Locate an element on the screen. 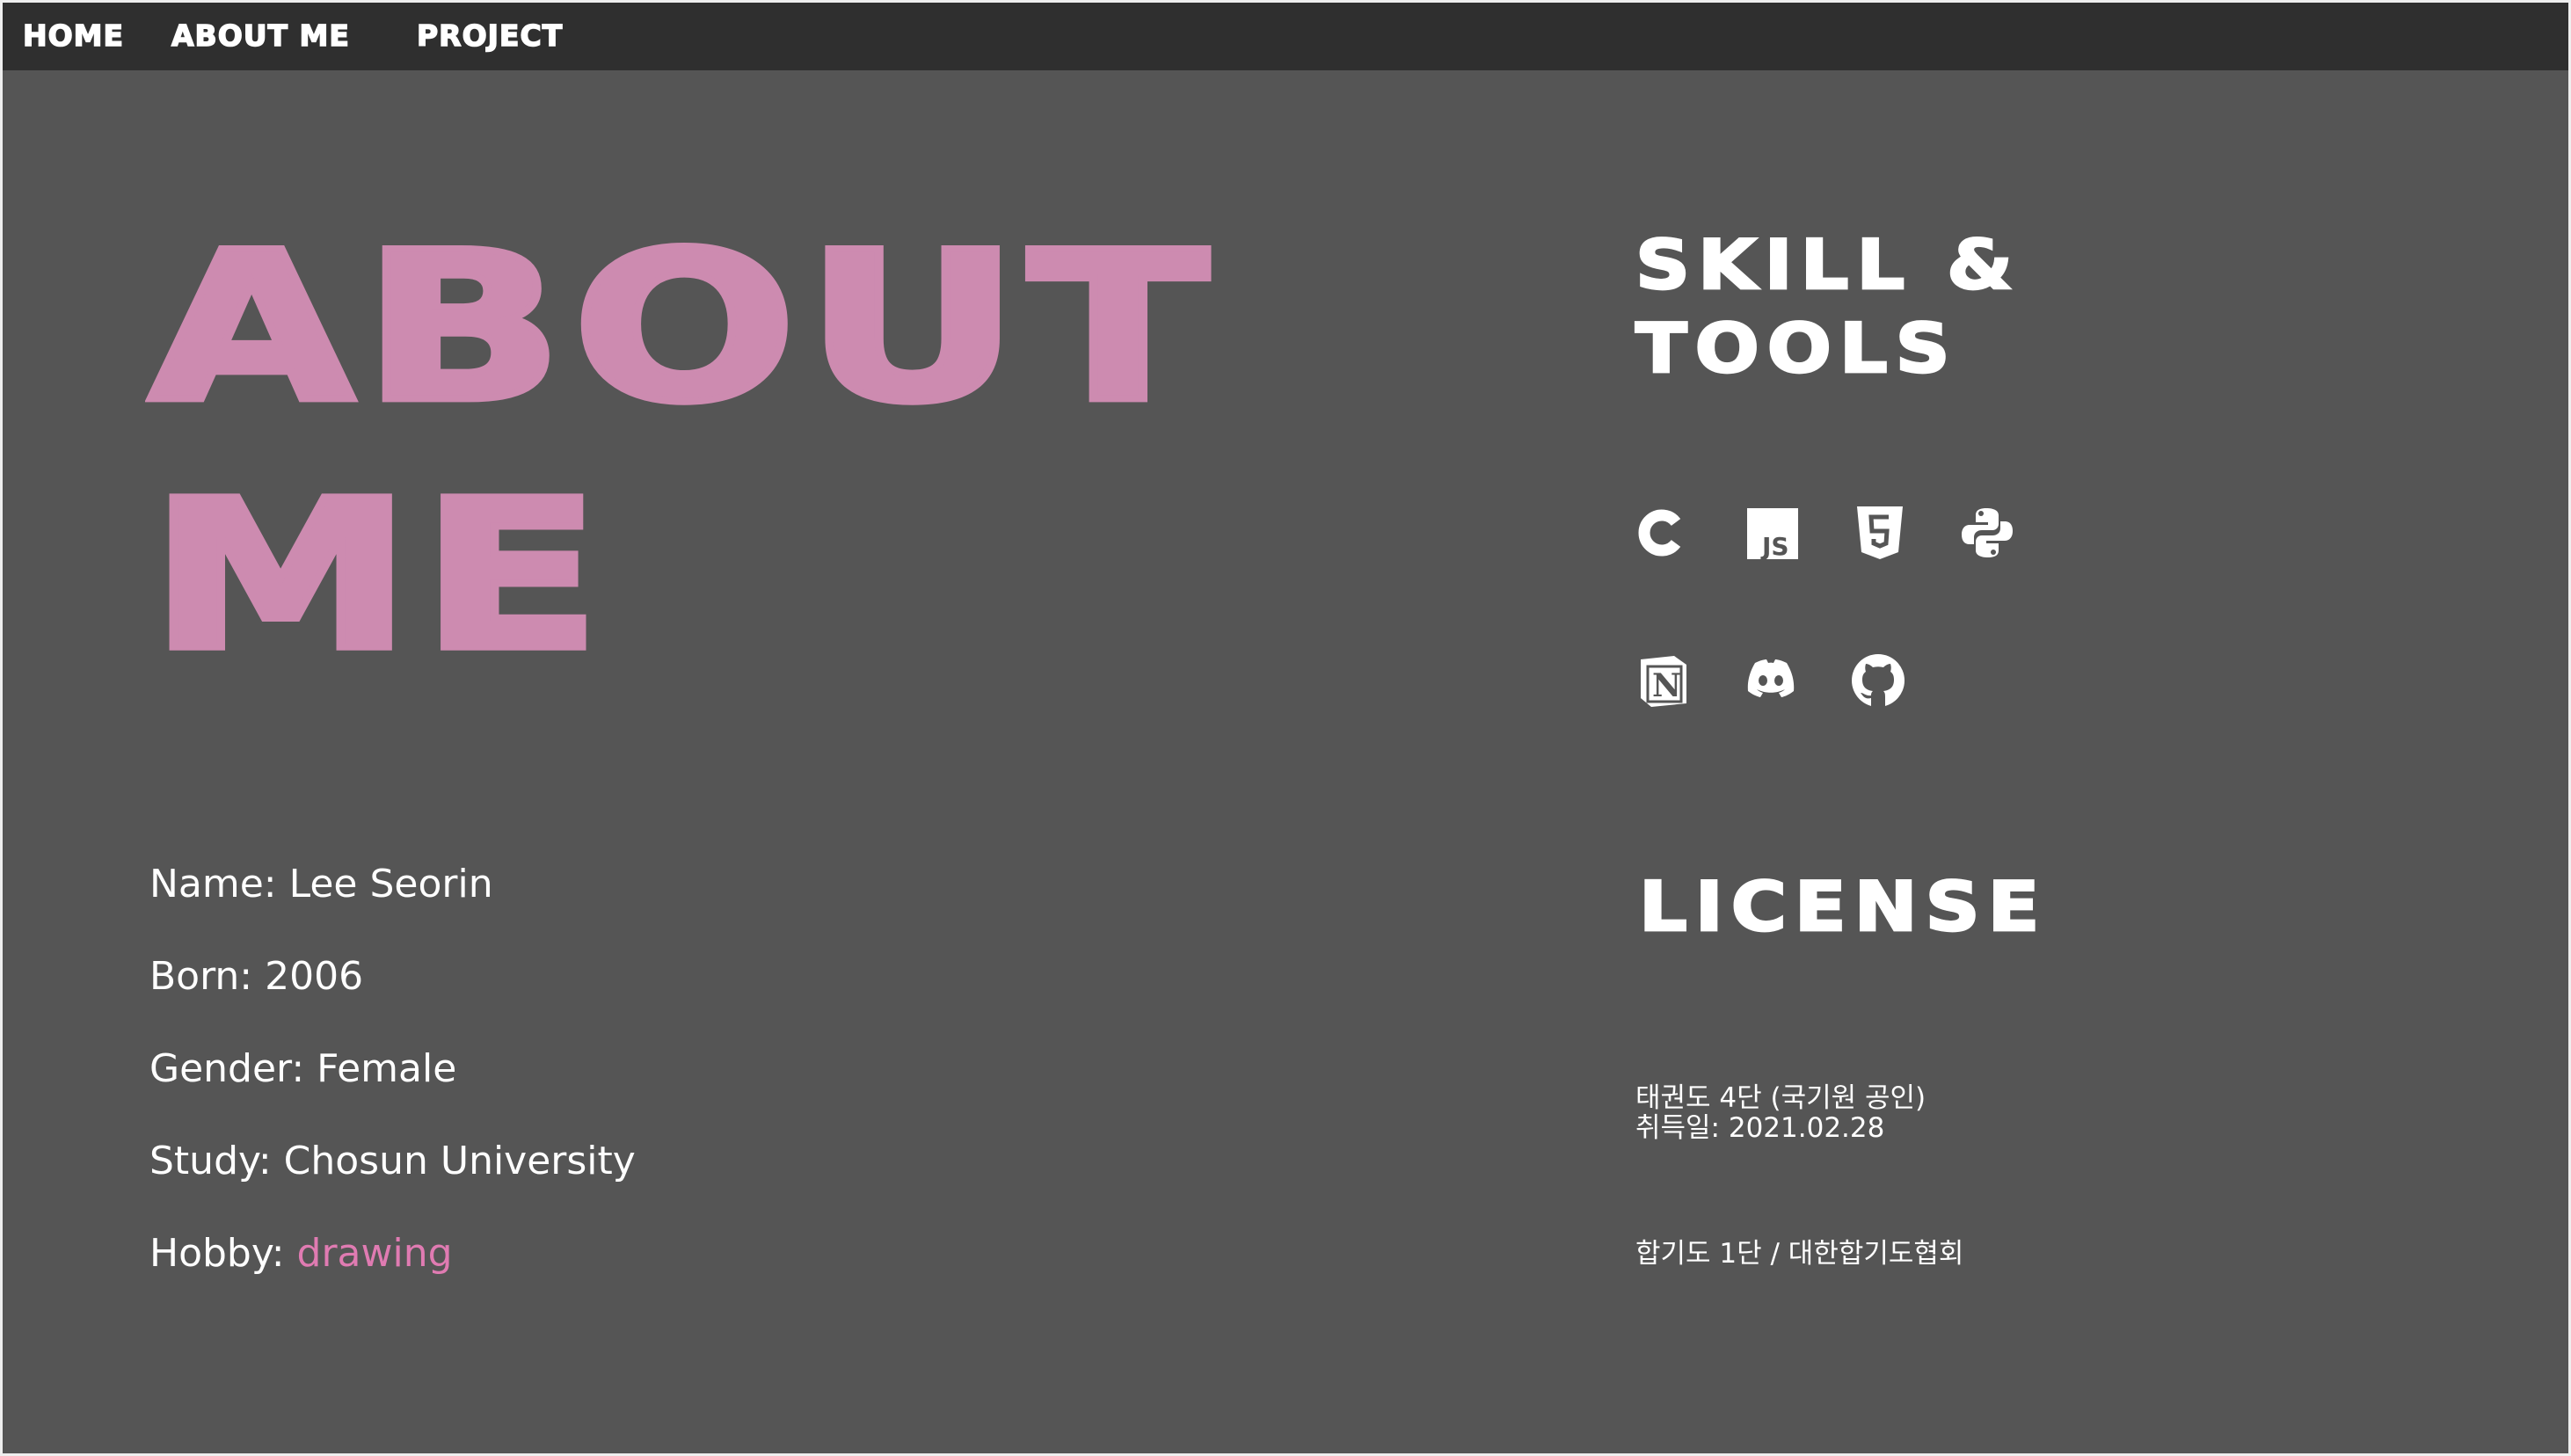  skill-title-line-2: TOOLS is located at coordinates (1796, 349).